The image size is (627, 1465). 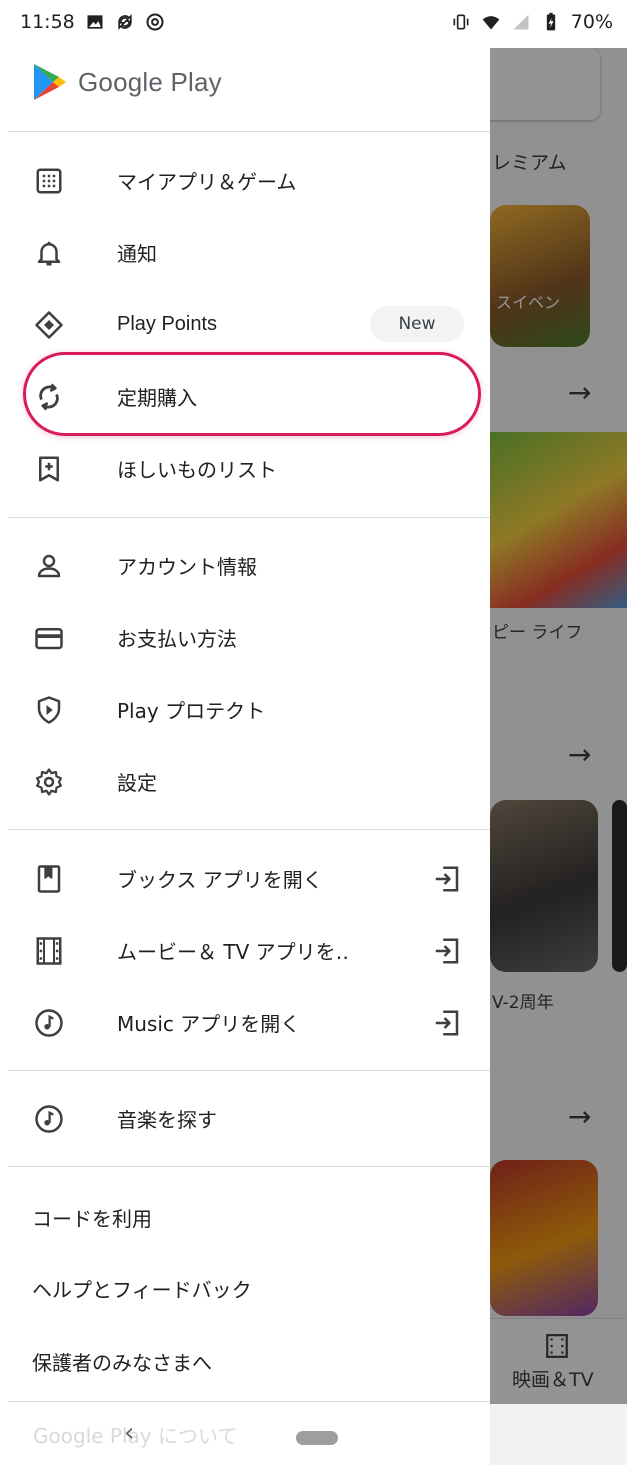 What do you see at coordinates (317, 1438) in the screenshot?
I see `home-pill-button` at bounding box center [317, 1438].